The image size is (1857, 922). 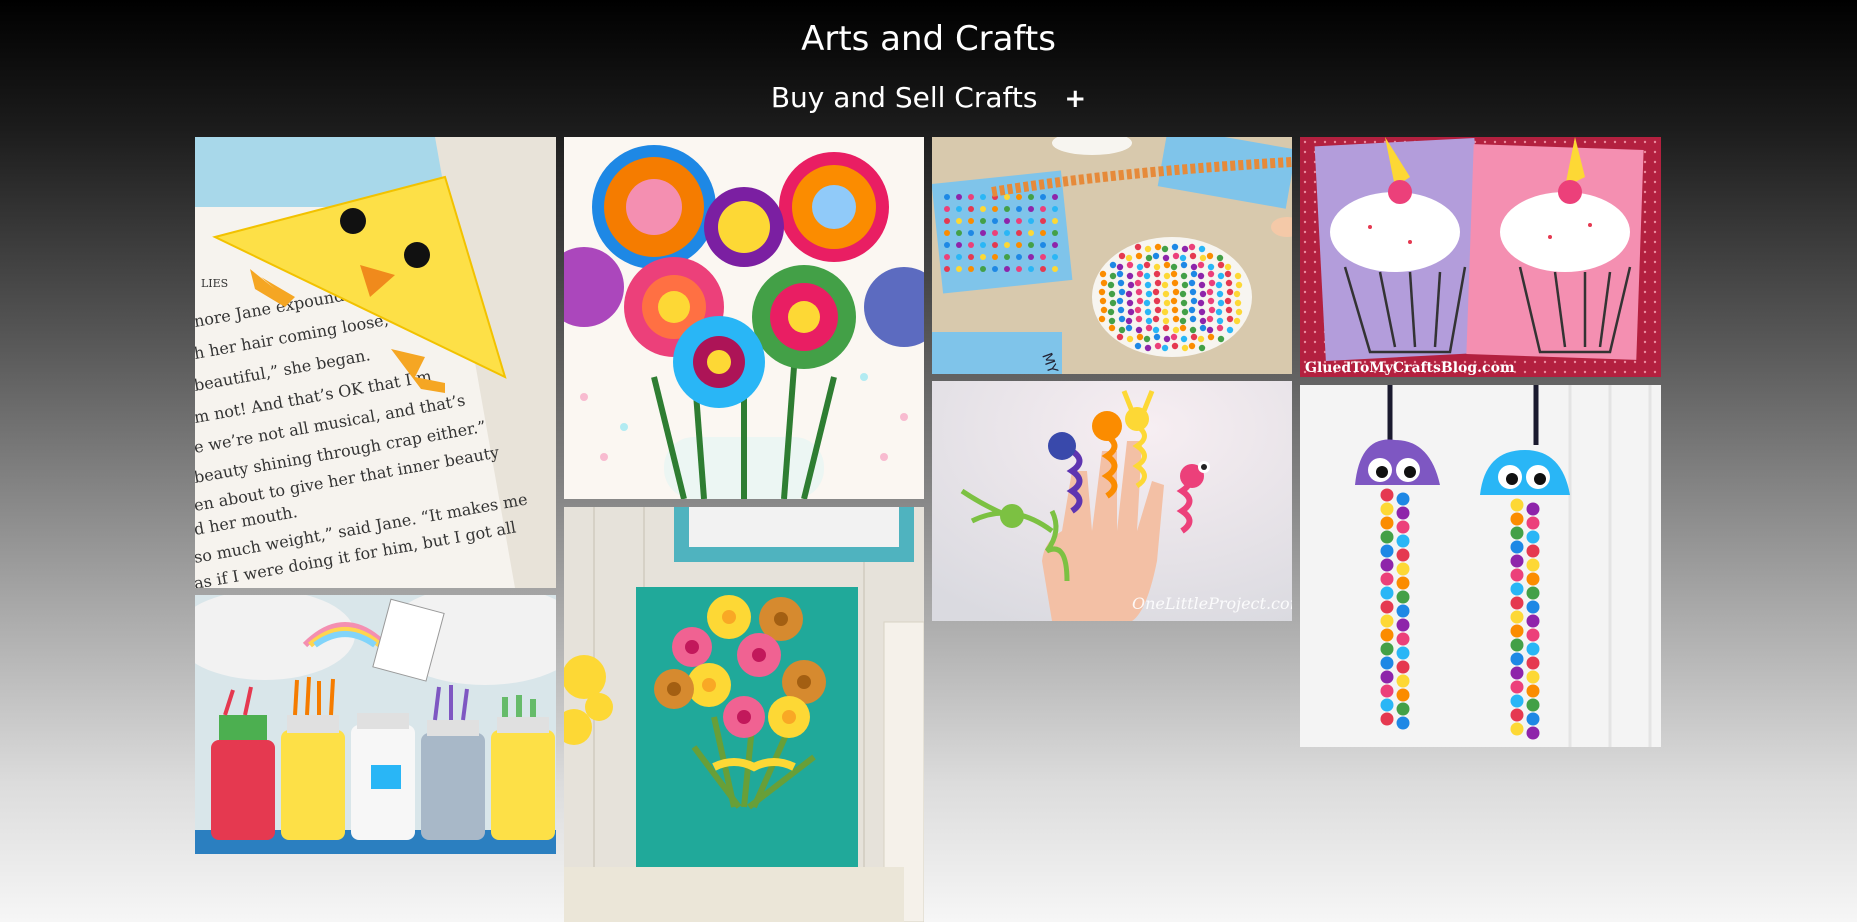 I want to click on craft-image-finger-puppets: OneLittleProject.com, so click(x=1112, y=501).